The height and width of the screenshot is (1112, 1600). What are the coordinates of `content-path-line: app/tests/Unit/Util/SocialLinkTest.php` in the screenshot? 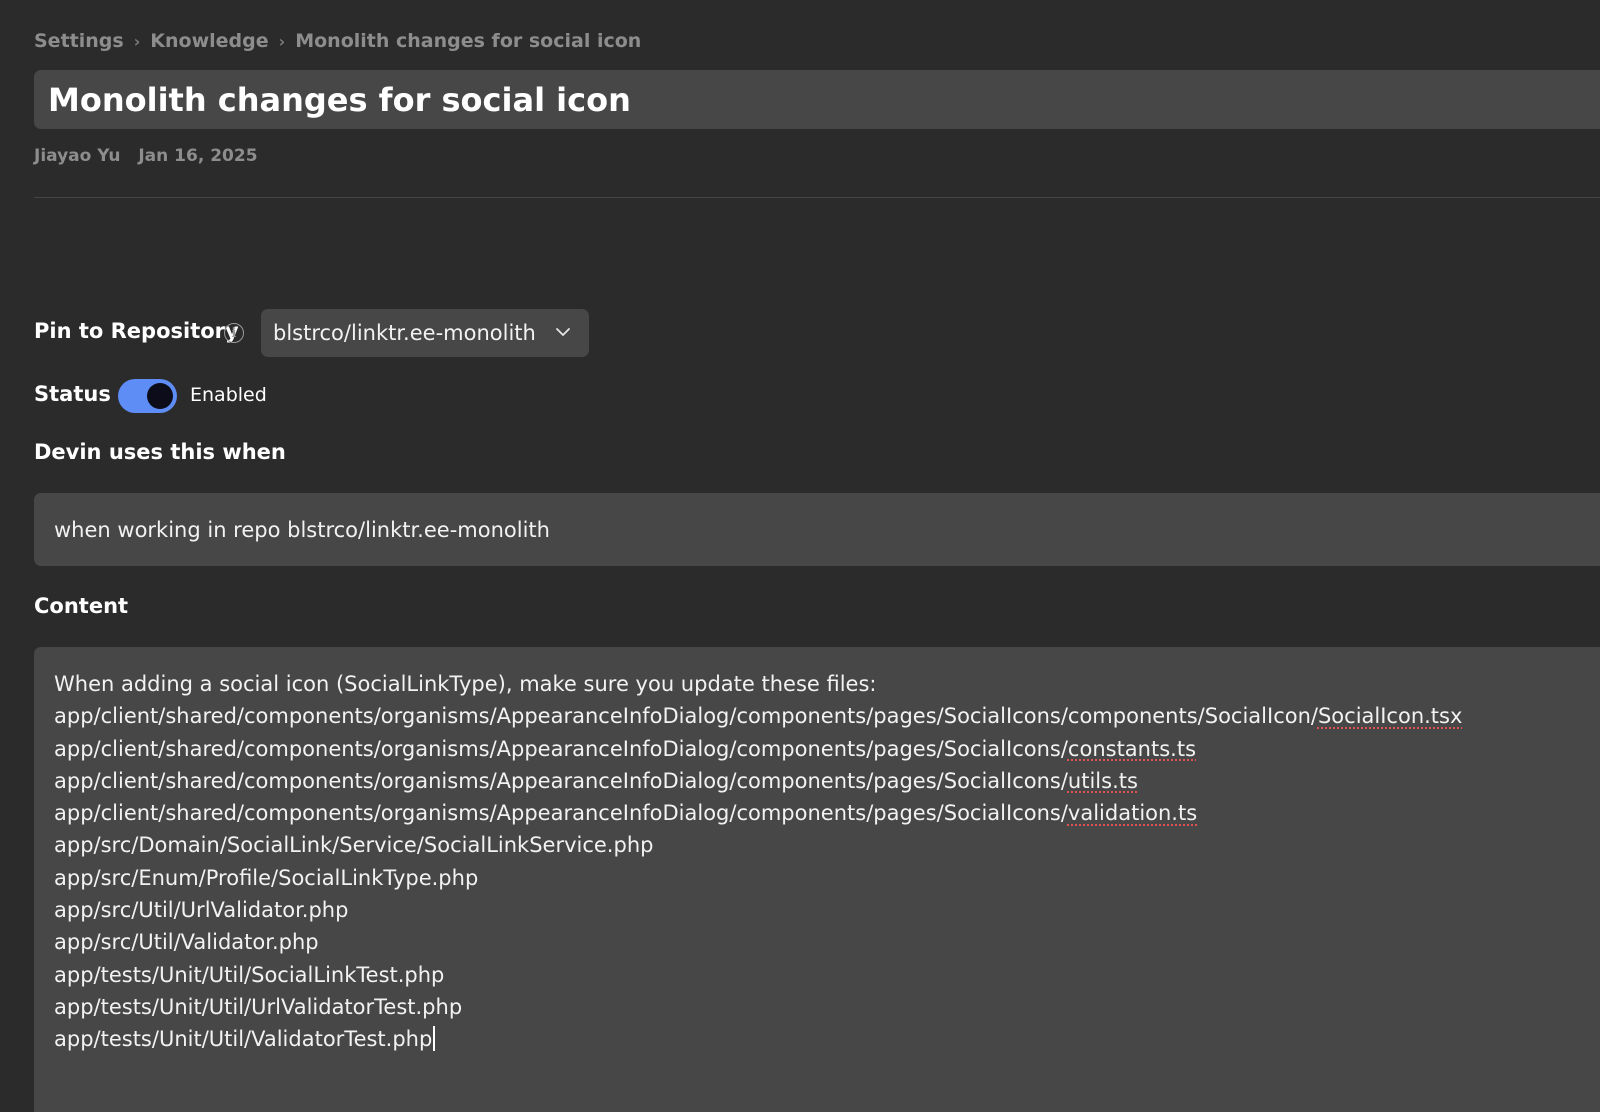 It's located at (249, 974).